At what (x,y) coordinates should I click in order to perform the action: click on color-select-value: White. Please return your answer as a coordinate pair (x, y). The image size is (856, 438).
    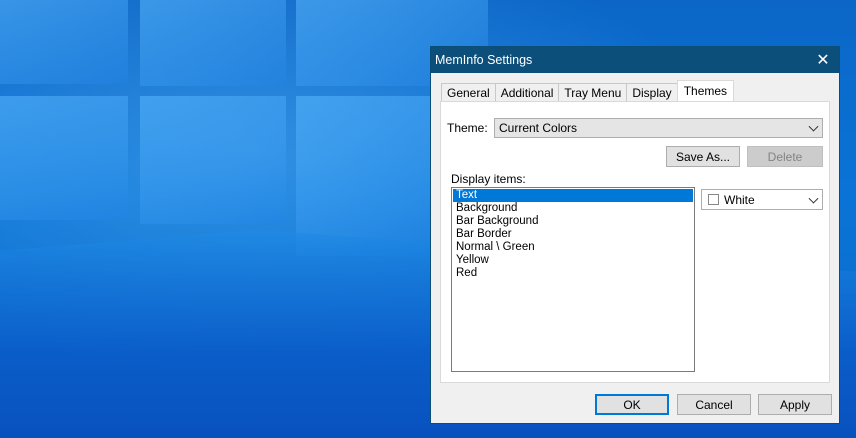
    Looking at the image, I should click on (739, 199).